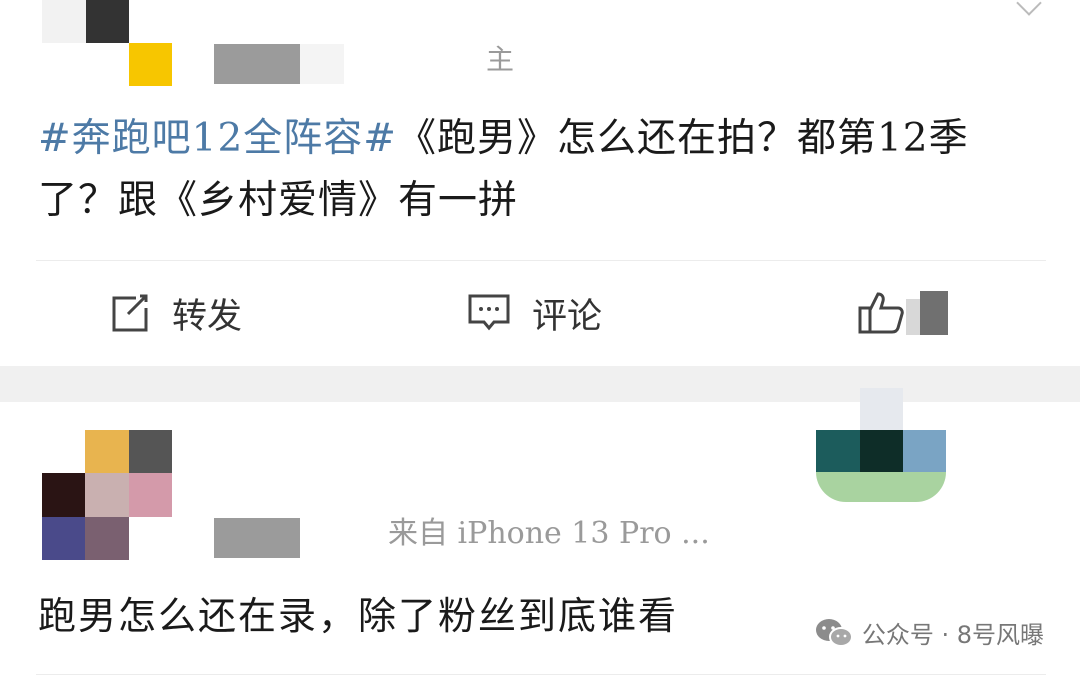 The width and height of the screenshot is (1080, 678). What do you see at coordinates (834, 632) in the screenshot?
I see `wechat-icon` at bounding box center [834, 632].